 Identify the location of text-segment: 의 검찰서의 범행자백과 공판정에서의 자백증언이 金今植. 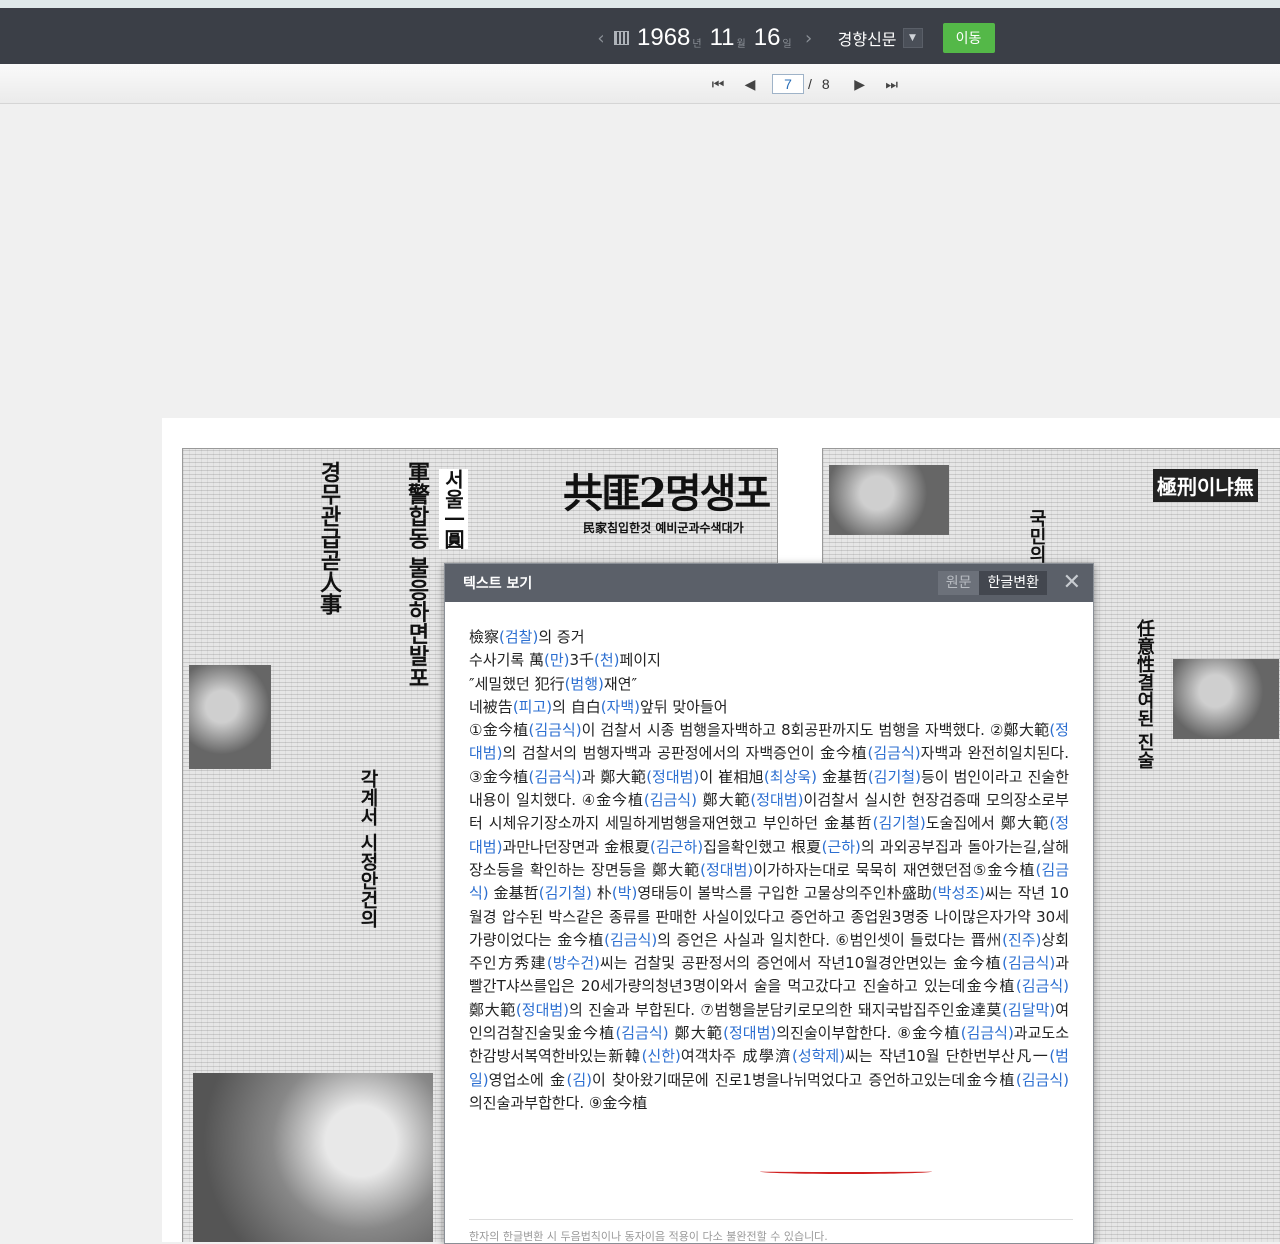
(685, 753).